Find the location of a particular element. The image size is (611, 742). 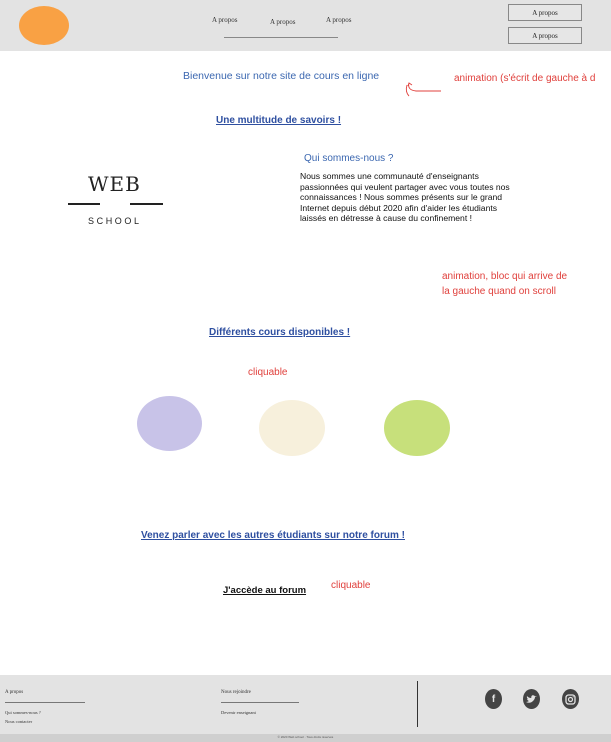

webschool-logo: WEB SCHOOL is located at coordinates (116, 200).